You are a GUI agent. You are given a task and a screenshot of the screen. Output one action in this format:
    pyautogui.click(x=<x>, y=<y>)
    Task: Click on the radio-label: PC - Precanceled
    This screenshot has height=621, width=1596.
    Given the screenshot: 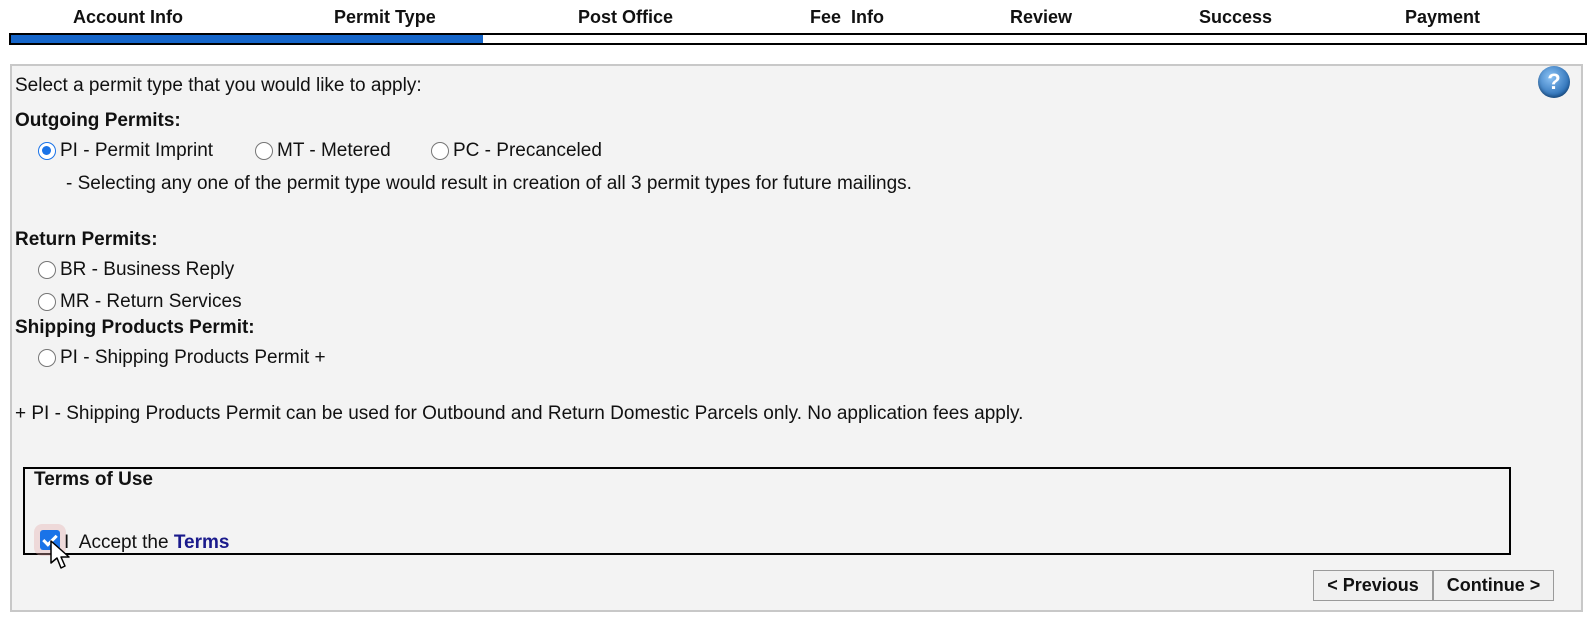 What is the action you would take?
    pyautogui.click(x=527, y=150)
    